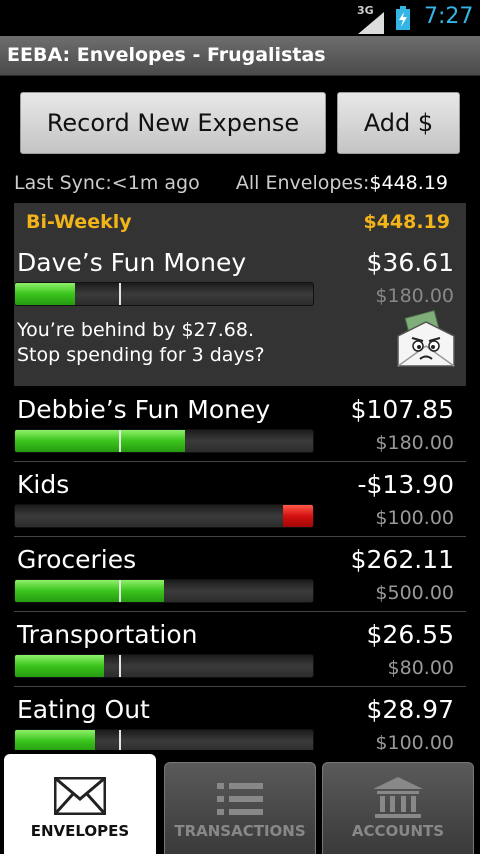 The width and height of the screenshot is (480, 854). I want to click on clock: 7:27, so click(449, 16).